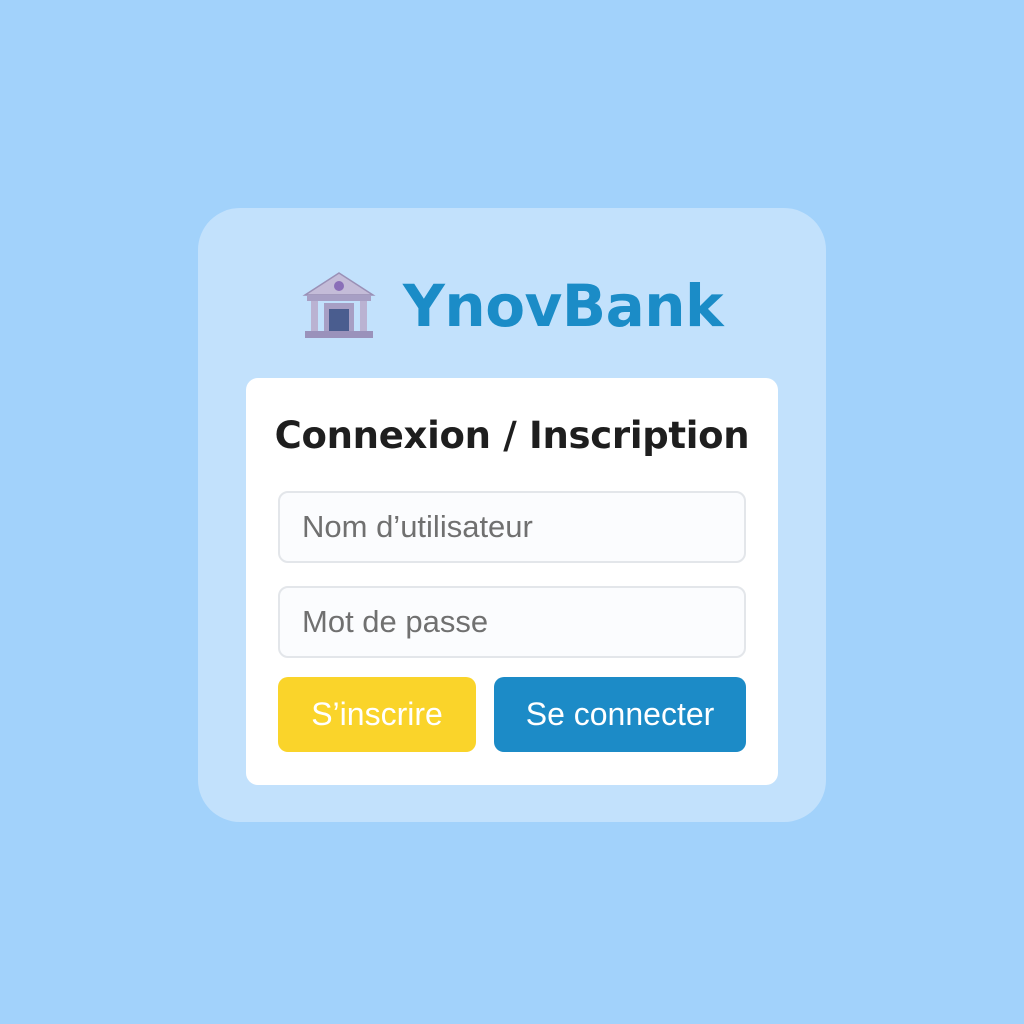 The width and height of the screenshot is (1024, 1024). What do you see at coordinates (620, 714) in the screenshot?
I see `login-button: Se connecter` at bounding box center [620, 714].